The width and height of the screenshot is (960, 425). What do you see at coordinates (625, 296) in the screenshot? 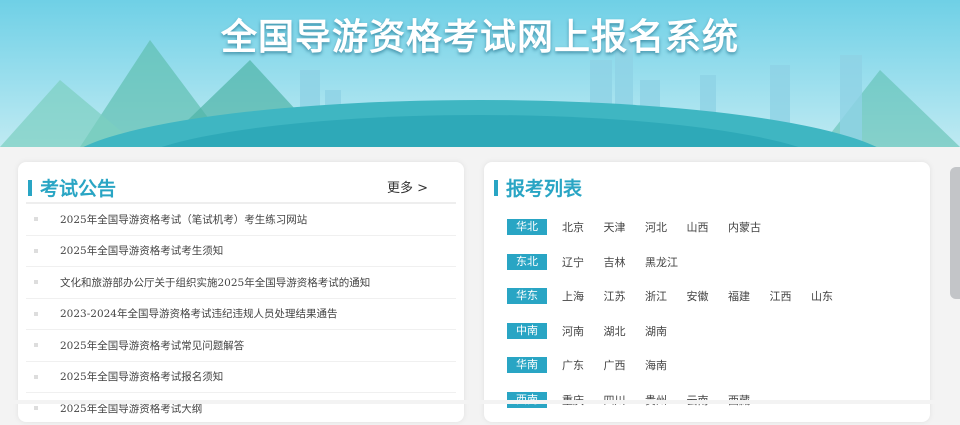
I see `province-link: 江苏` at bounding box center [625, 296].